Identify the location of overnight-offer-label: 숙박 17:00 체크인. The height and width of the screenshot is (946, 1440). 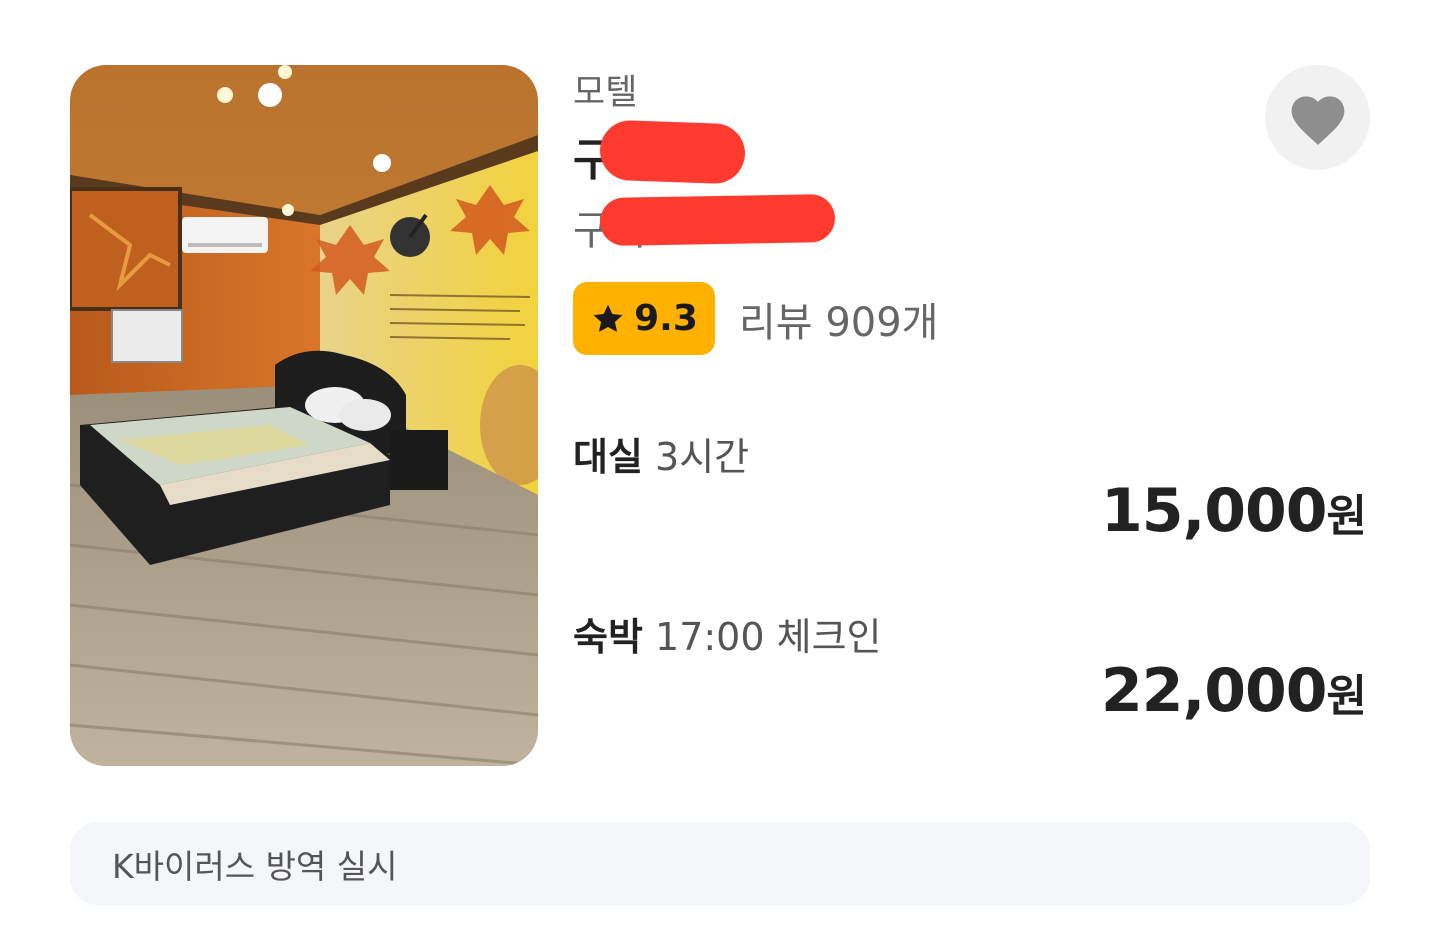
(727, 633).